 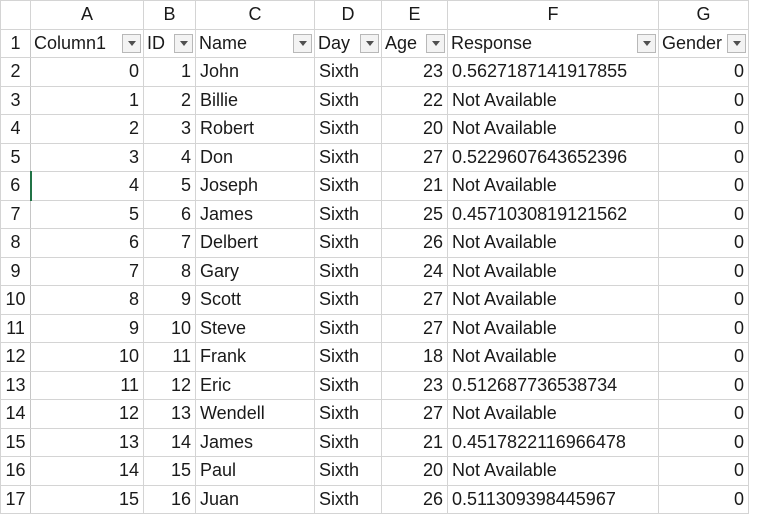 I want to click on cell-response: 0.4517822116966478, so click(x=553, y=442).